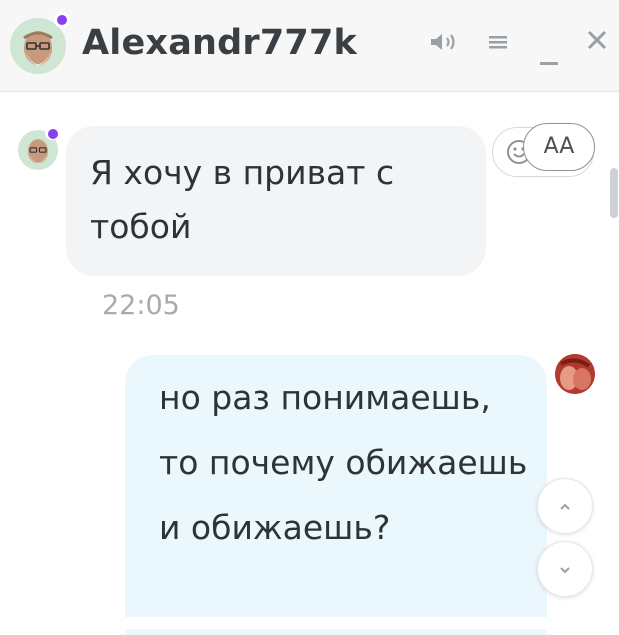 This screenshot has width=619, height=635. What do you see at coordinates (565, 572) in the screenshot?
I see `chevron-down-icon` at bounding box center [565, 572].